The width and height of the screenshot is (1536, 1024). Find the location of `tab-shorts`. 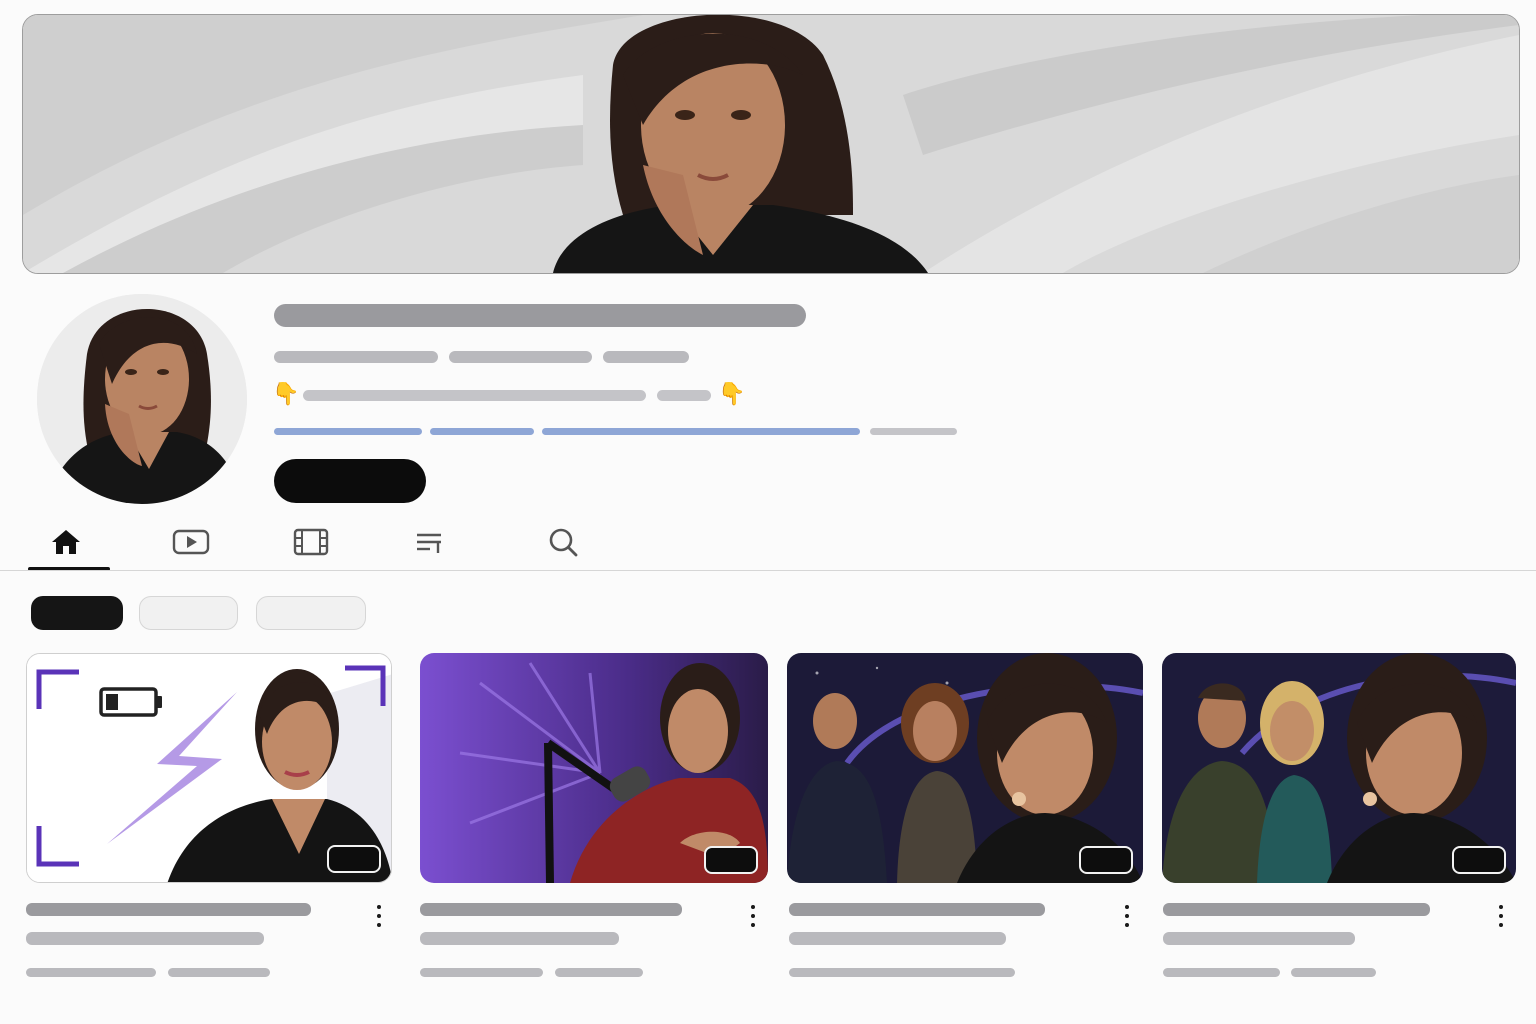

tab-shorts is located at coordinates (311, 542).